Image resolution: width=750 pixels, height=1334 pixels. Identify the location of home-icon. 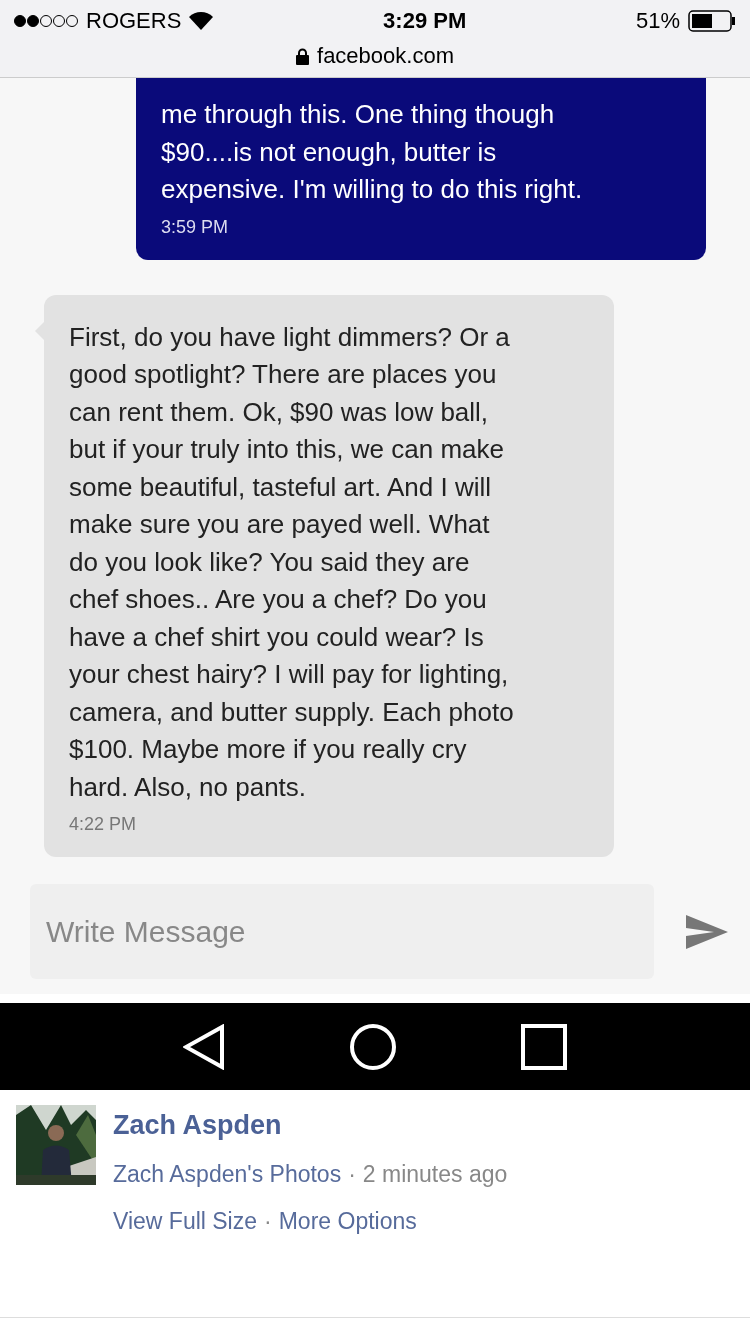
(373, 1046).